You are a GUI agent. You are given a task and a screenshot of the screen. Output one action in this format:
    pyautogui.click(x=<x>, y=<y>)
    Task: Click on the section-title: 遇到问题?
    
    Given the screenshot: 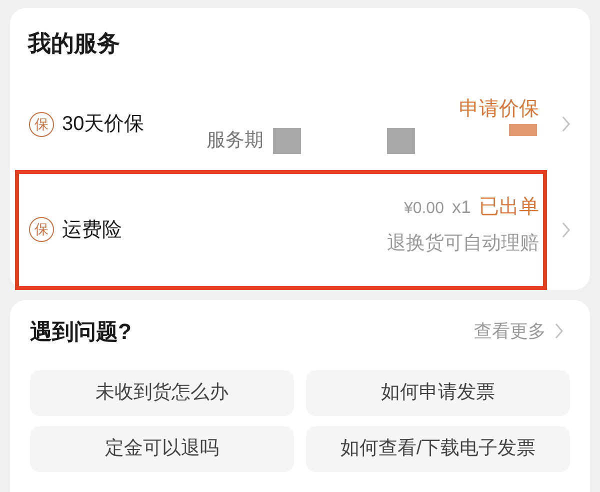 What is the action you would take?
    pyautogui.click(x=81, y=332)
    